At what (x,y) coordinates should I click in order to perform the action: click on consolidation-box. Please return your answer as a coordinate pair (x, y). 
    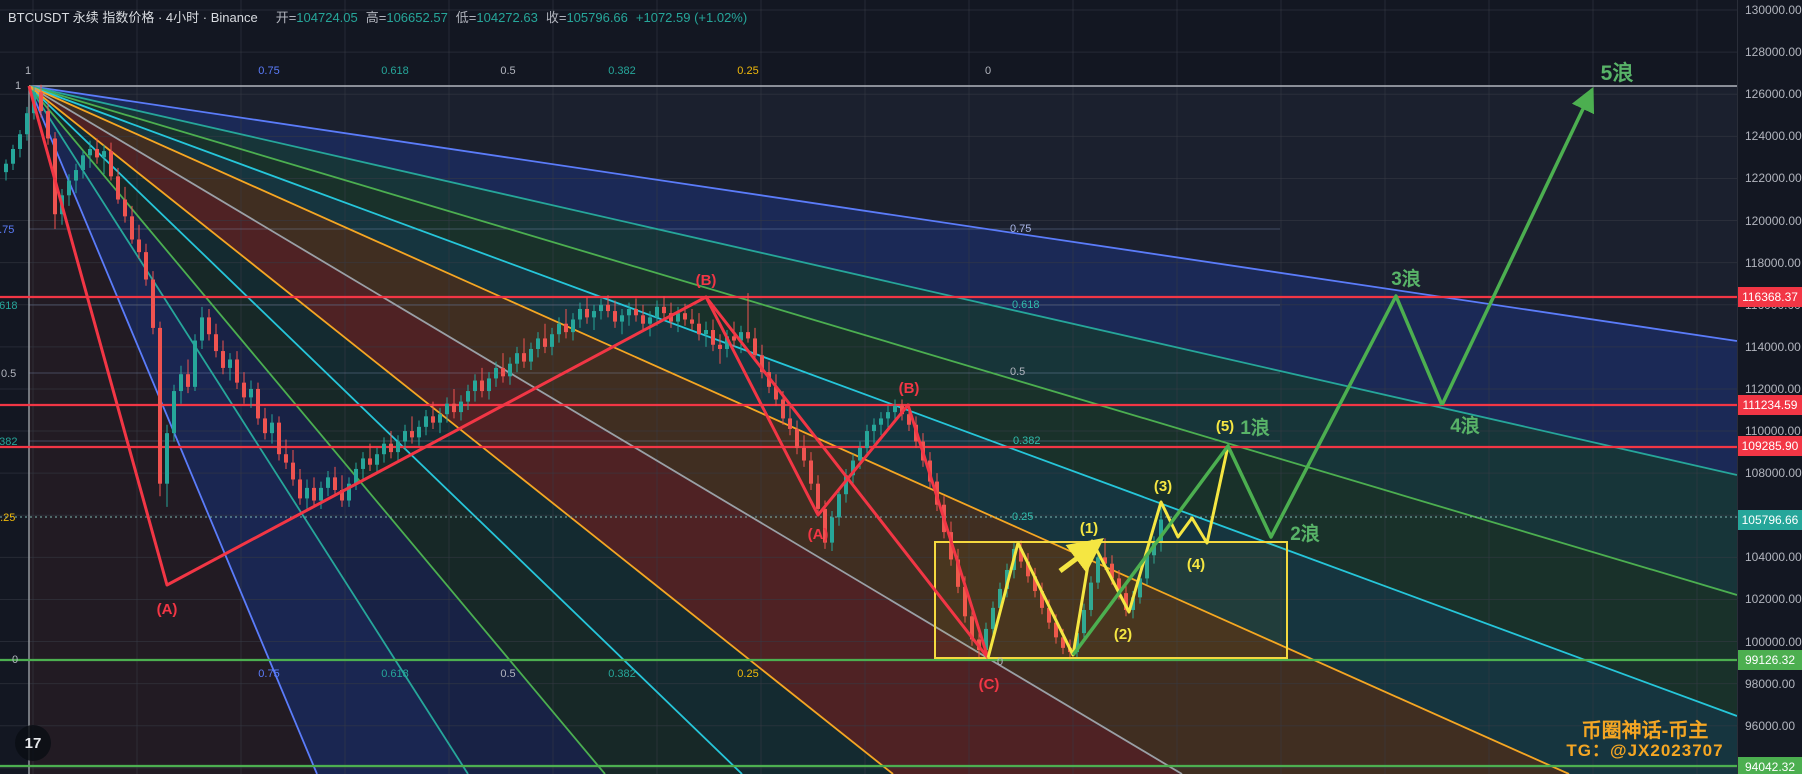
    Looking at the image, I should click on (1111, 600).